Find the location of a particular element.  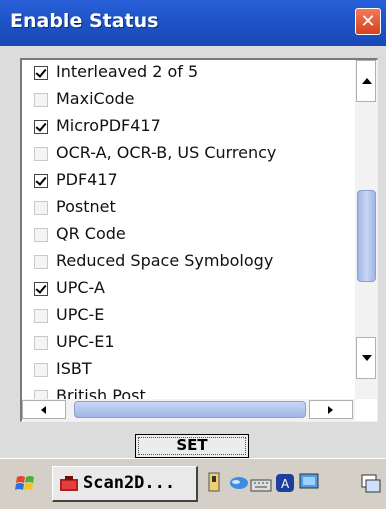

windows-flag-icon is located at coordinates (27, 484).